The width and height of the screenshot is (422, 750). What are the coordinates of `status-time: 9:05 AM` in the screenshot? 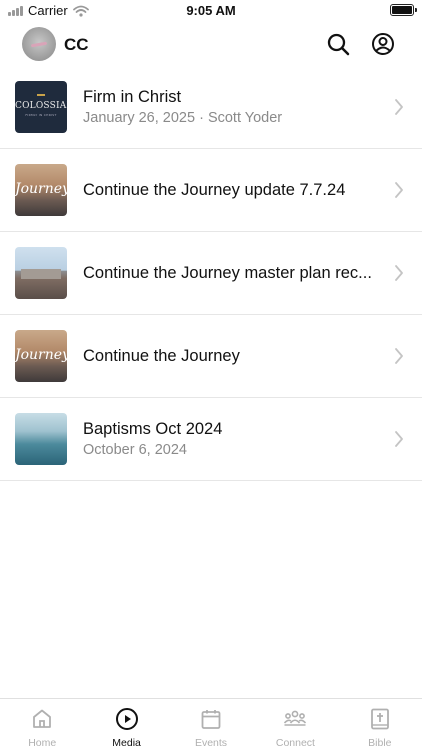 It's located at (211, 10).